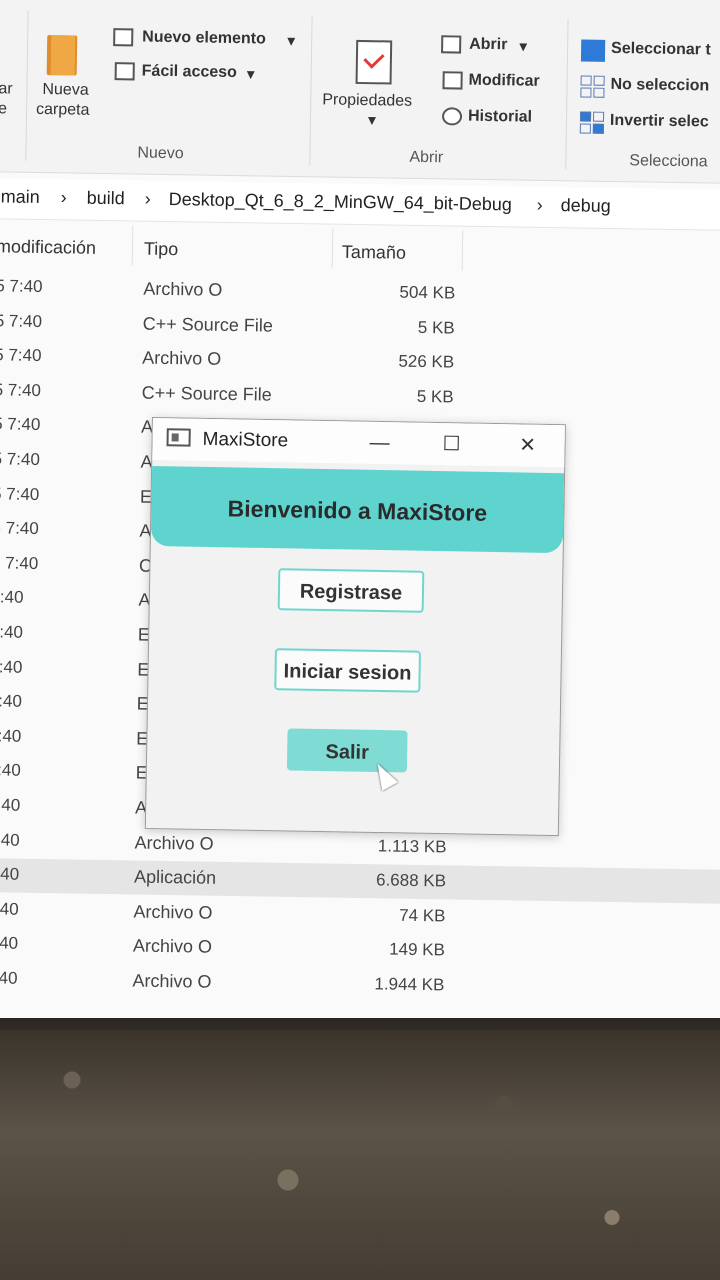 The height and width of the screenshot is (1280, 720). What do you see at coordinates (204, 39) in the screenshot?
I see `new-item-button: Nuevo elemento` at bounding box center [204, 39].